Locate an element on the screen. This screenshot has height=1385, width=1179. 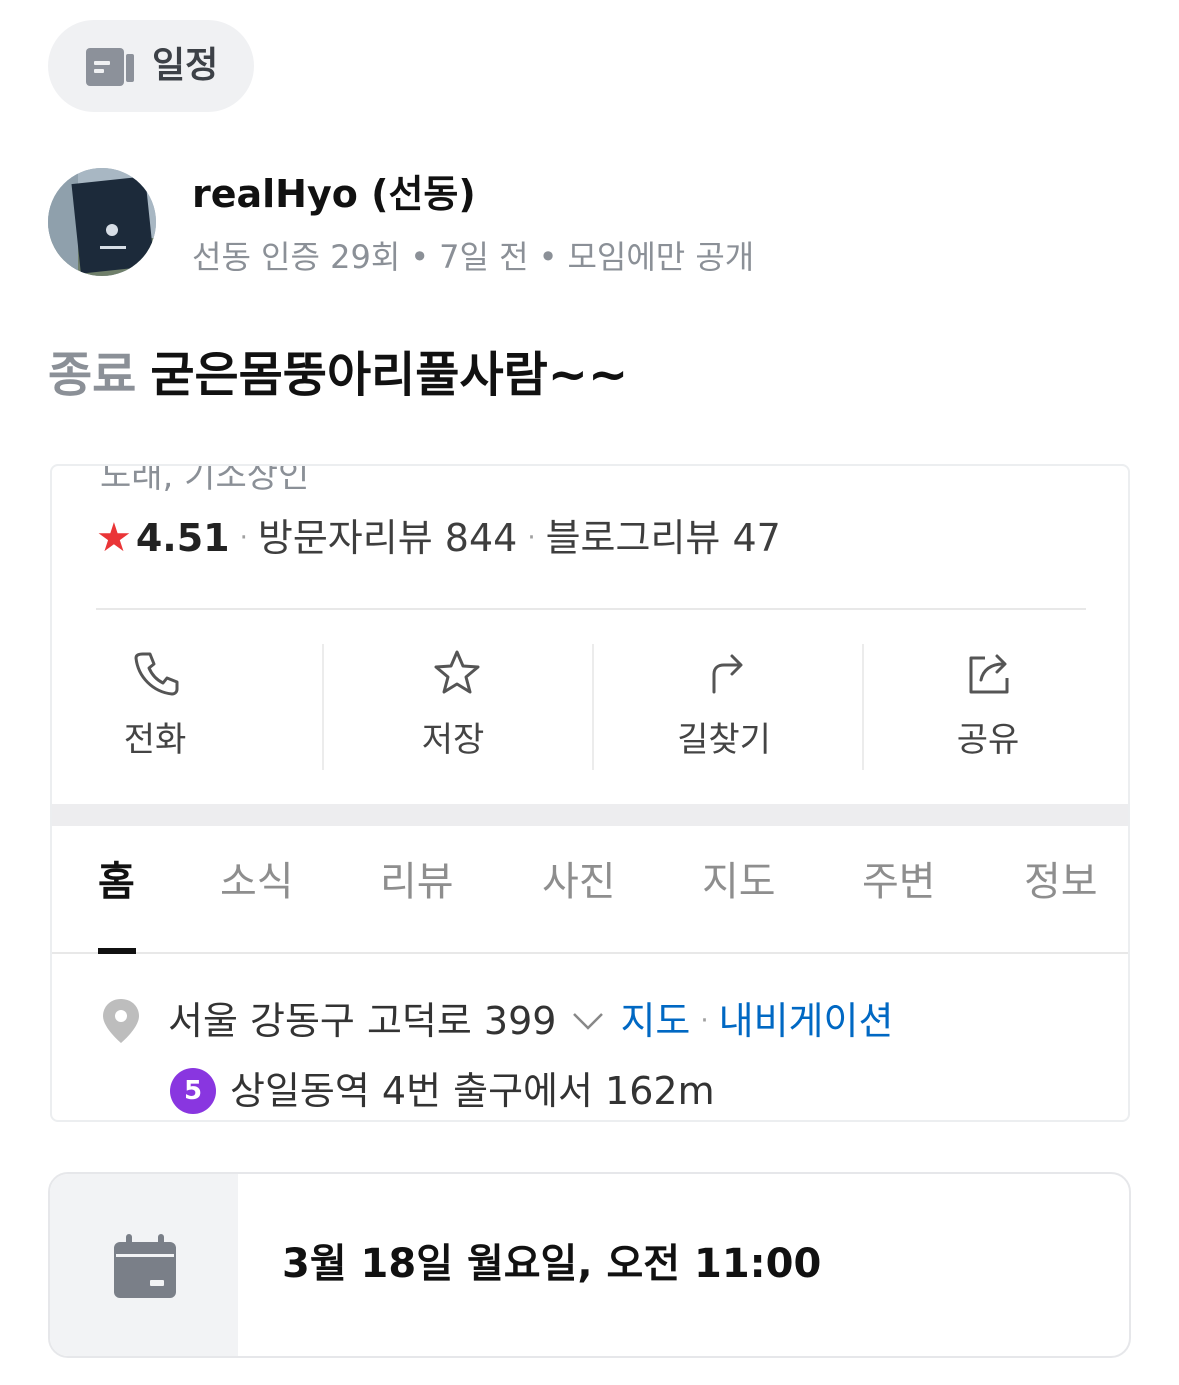
subway-row: 5 상일동역 4번 출구에서 162m is located at coordinates (442, 1091).